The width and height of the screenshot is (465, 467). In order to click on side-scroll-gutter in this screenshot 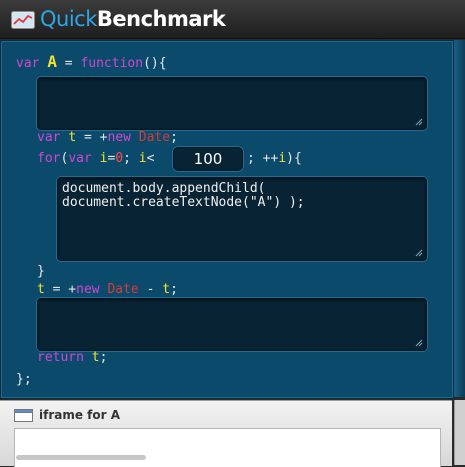, I will do `click(459, 218)`.